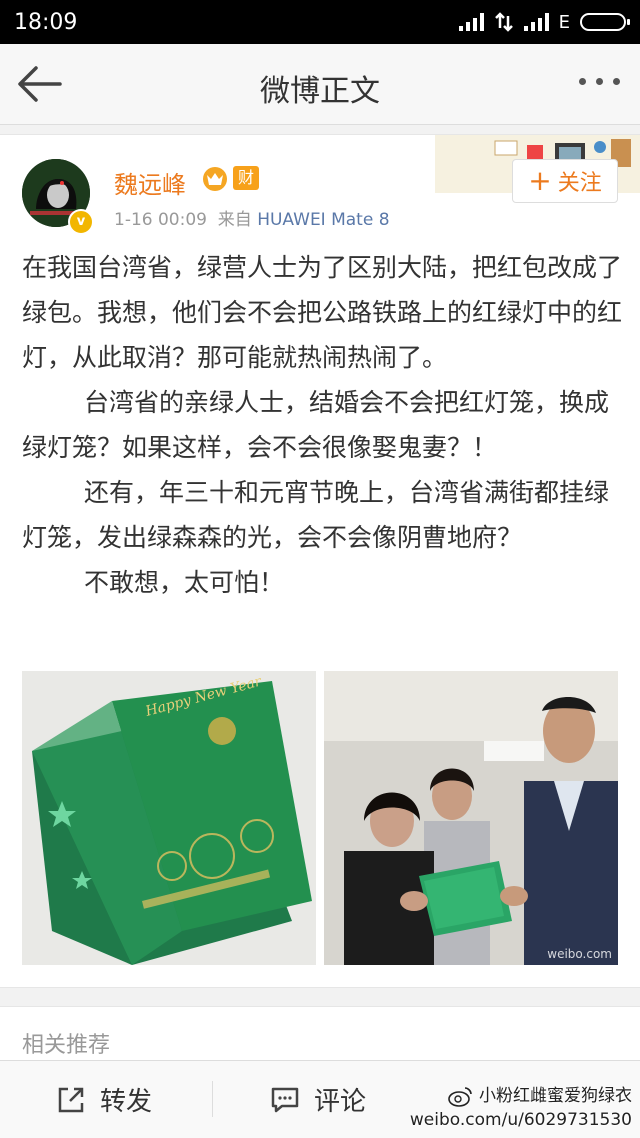 This screenshot has width=640, height=1138. What do you see at coordinates (316, 425) in the screenshot?
I see `post-paragraph-2: 台湾省的亲绿人士，结婚会不会把红灯笼，换成绿灯笼？如果这样，会不会很像娶鬼妻？！` at bounding box center [316, 425].